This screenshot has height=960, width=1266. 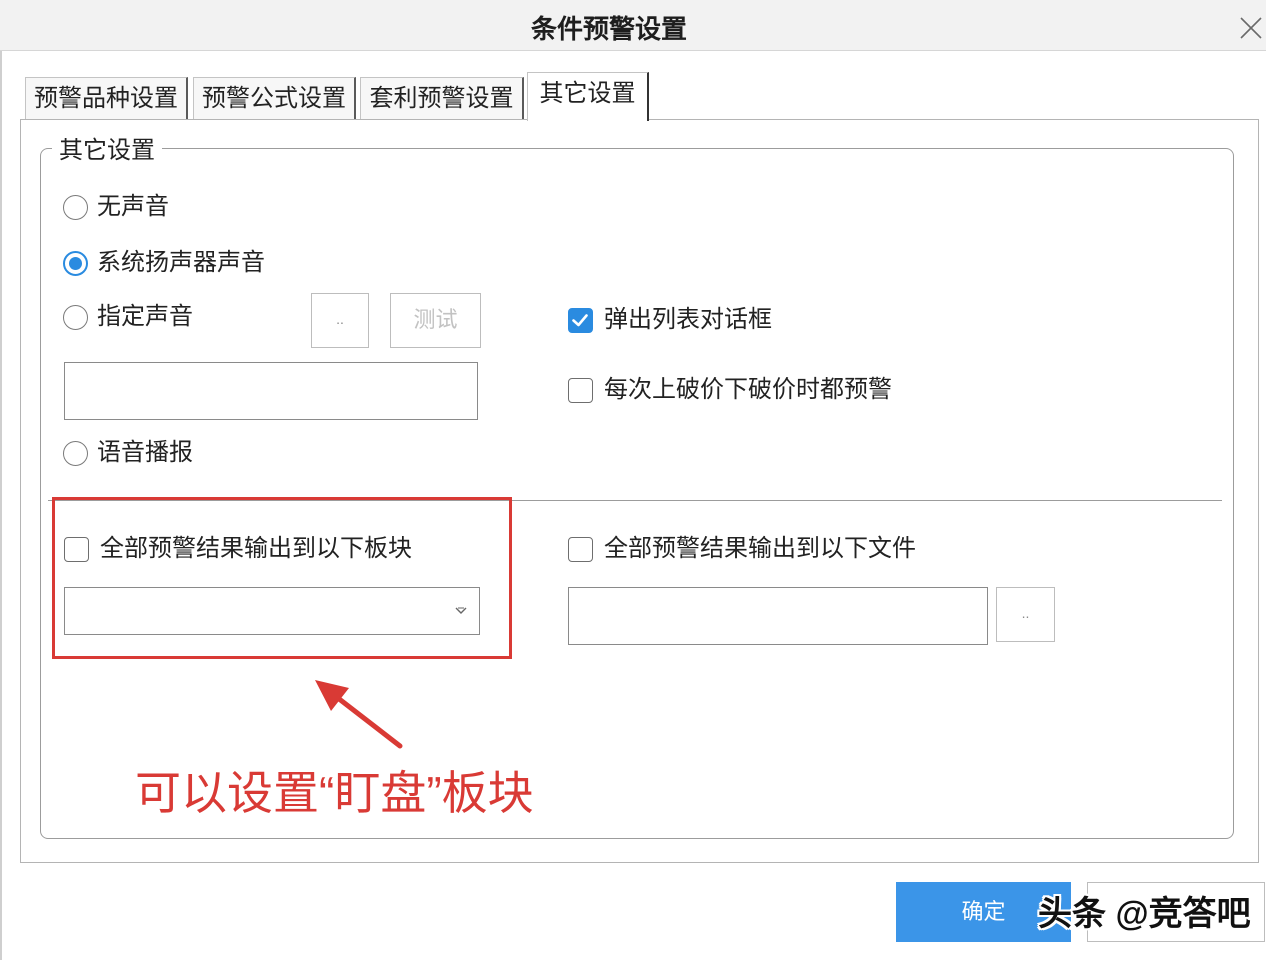 I want to click on checkbox-popup-list, so click(x=580, y=320).